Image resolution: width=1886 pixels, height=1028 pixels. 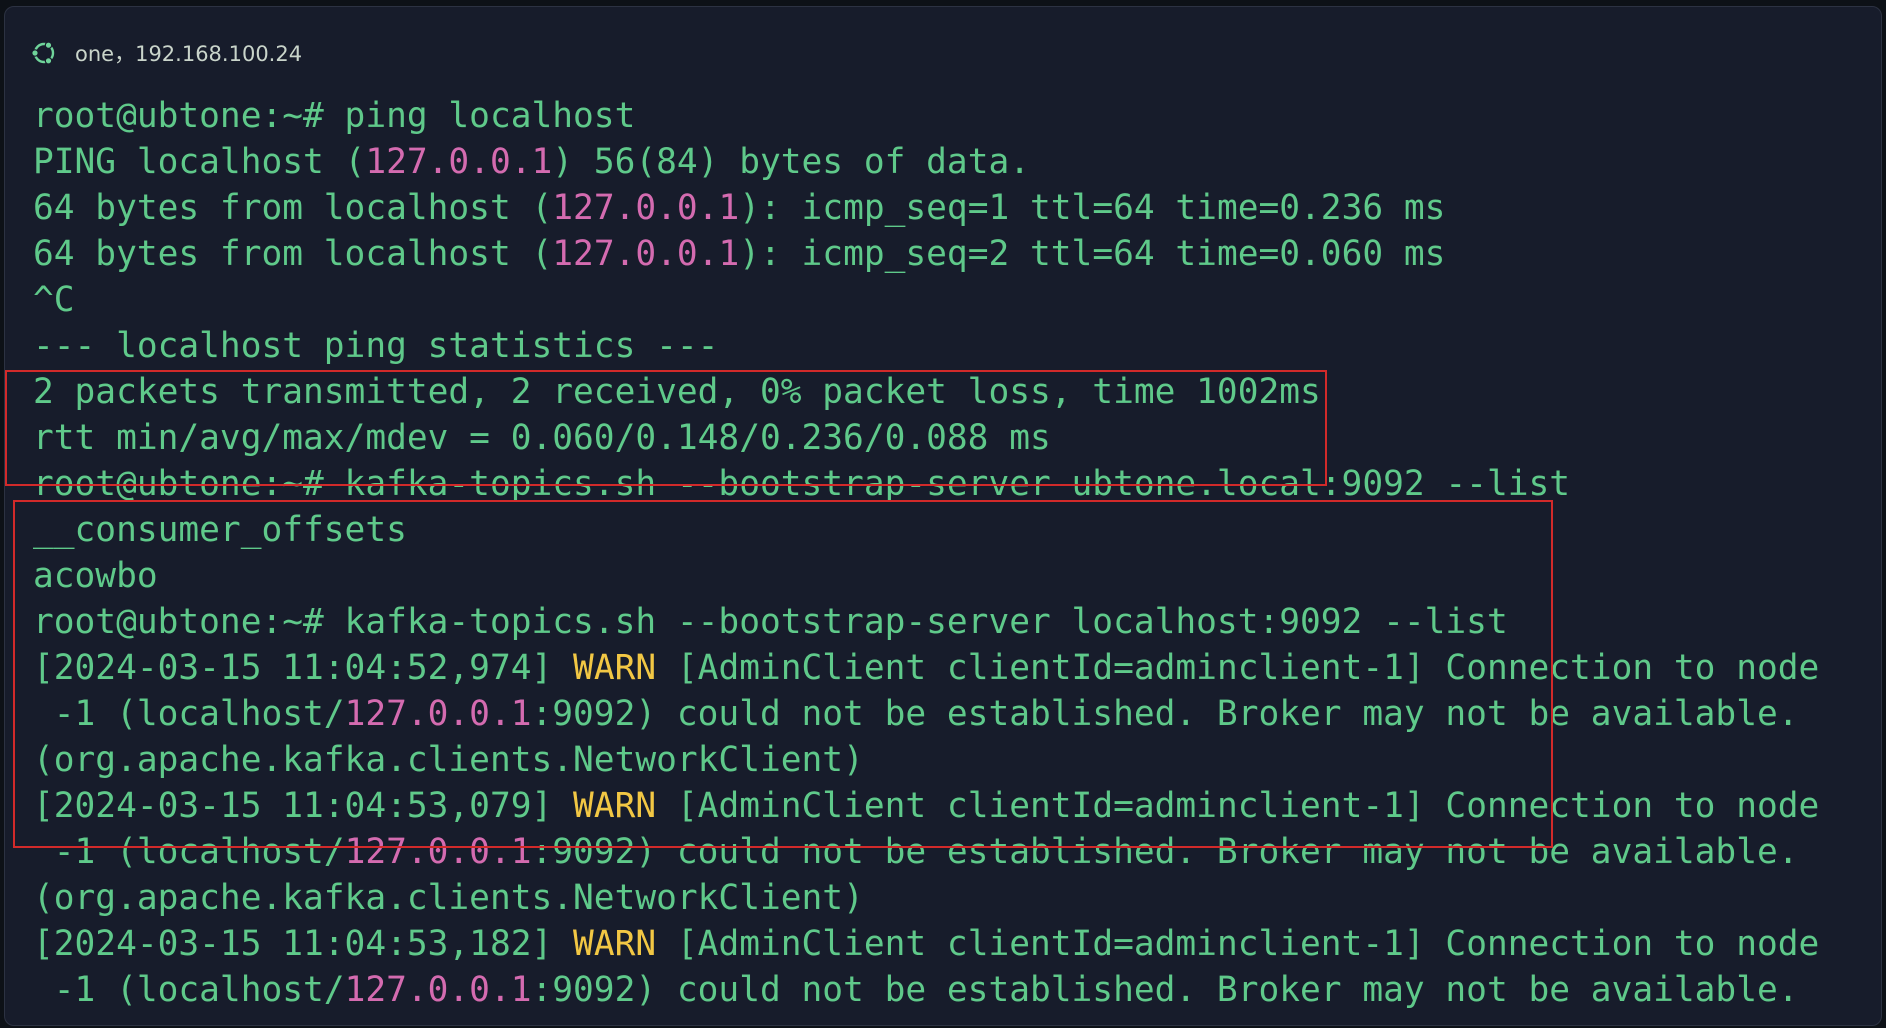 What do you see at coordinates (334, 116) in the screenshot?
I see `terminal-text: root@ubtone:~# ping localhost` at bounding box center [334, 116].